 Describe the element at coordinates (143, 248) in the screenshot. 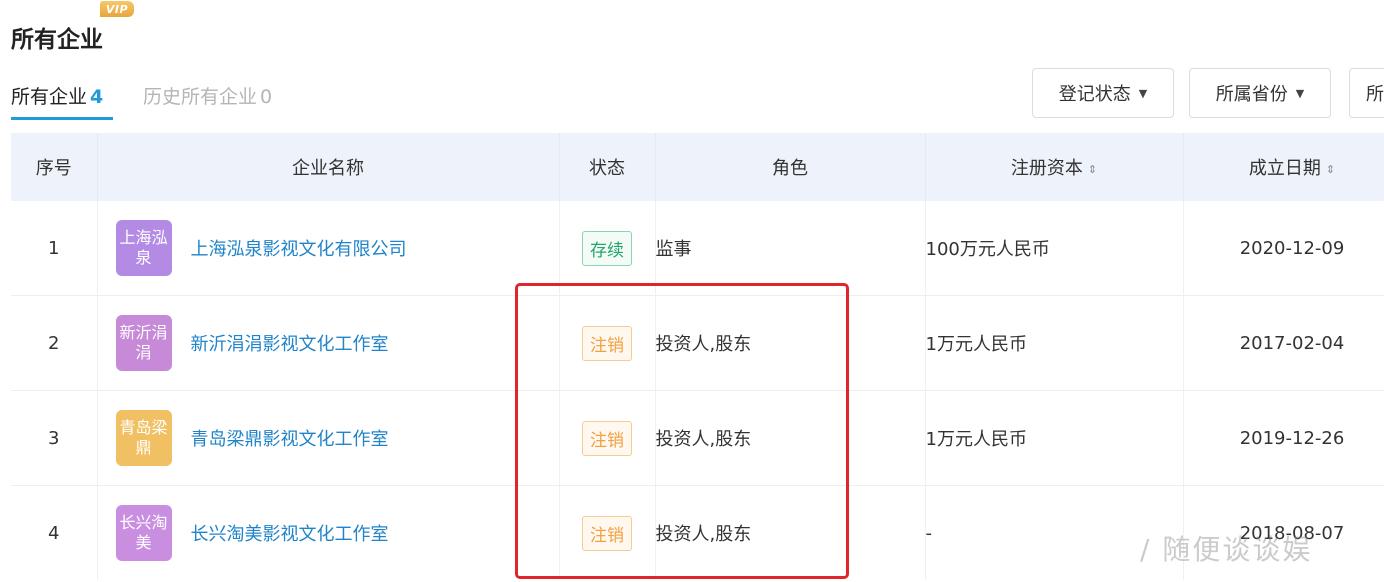

I see `company-logo: 上海泓泉` at that location.